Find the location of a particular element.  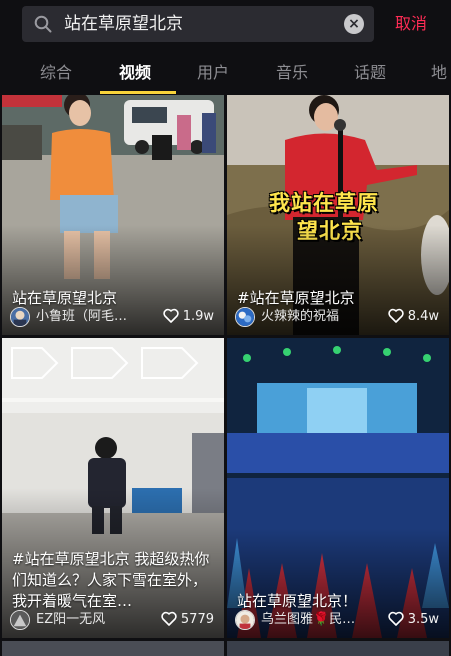

video-title: 站在草原望北京！ is located at coordinates (297, 601).